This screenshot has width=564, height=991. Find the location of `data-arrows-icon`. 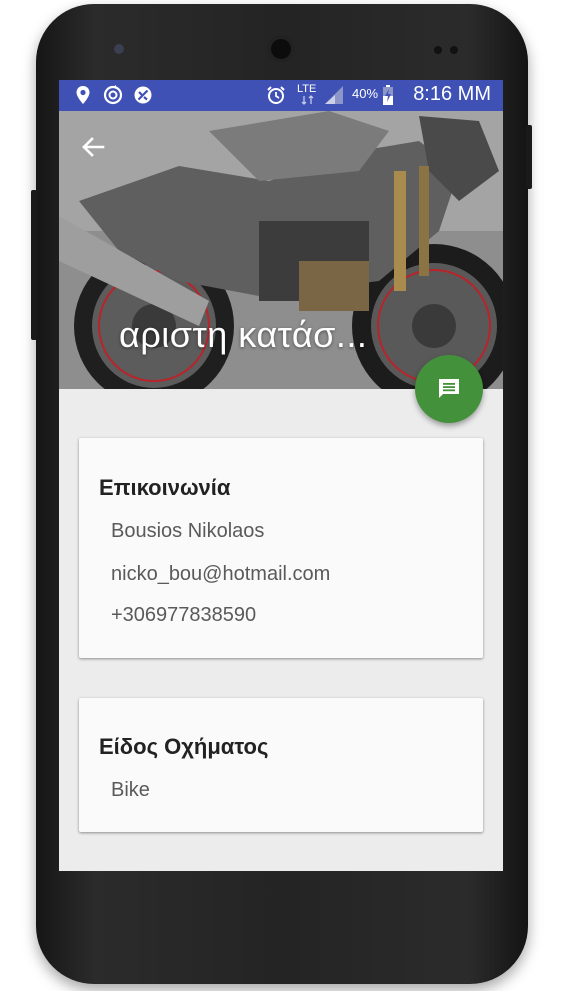

data-arrows-icon is located at coordinates (307, 100).